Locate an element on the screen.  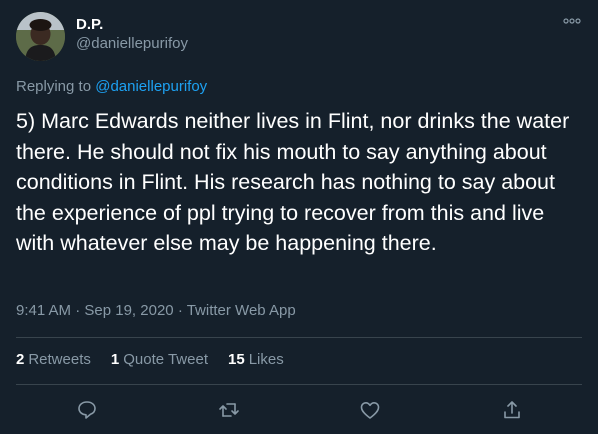
tweet-actions is located at coordinates (299, 411).